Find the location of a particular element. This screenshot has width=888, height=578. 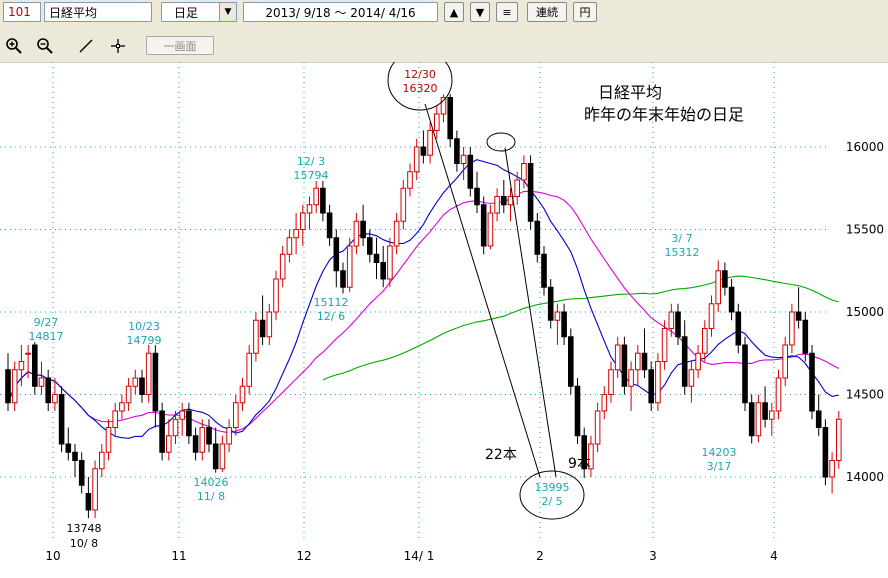

annotation-date: 3/17 is located at coordinates (719, 466).